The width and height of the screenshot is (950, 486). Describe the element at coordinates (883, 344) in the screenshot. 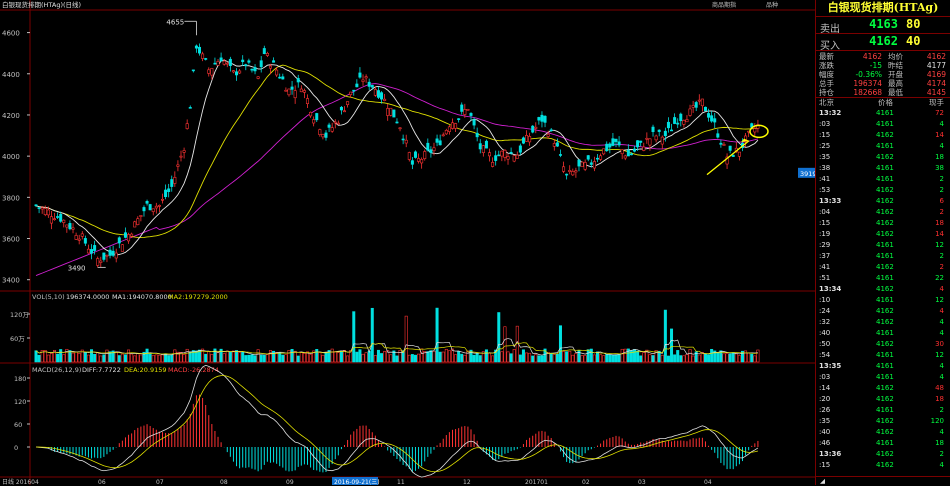

I see `trade-row: :50 4162 30` at that location.